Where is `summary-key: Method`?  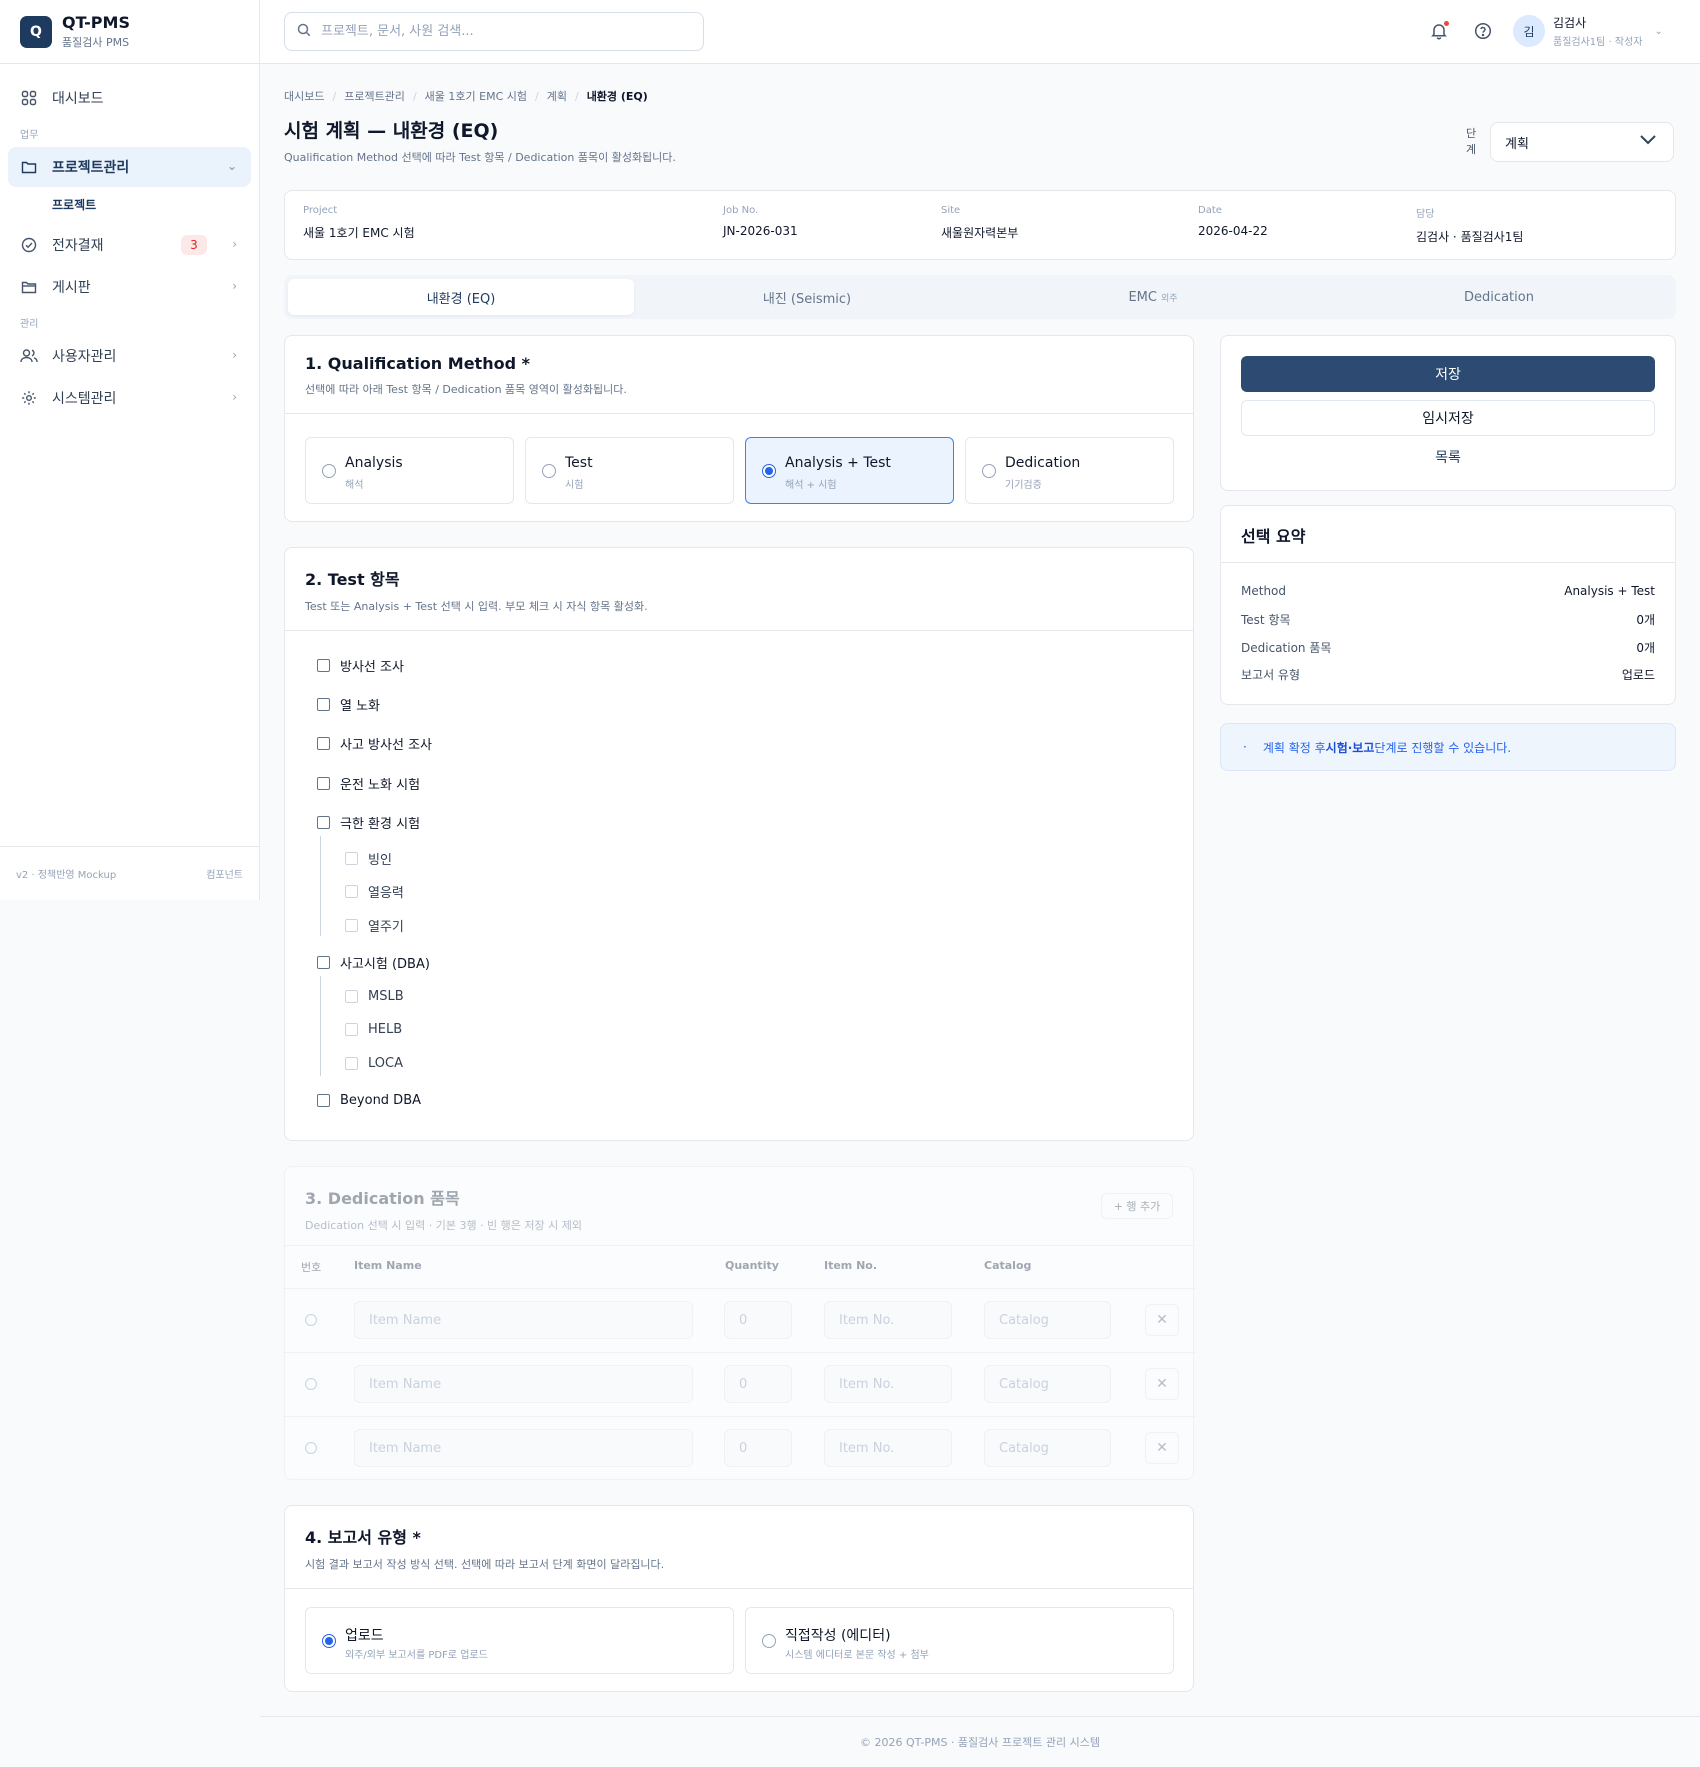 summary-key: Method is located at coordinates (1264, 591).